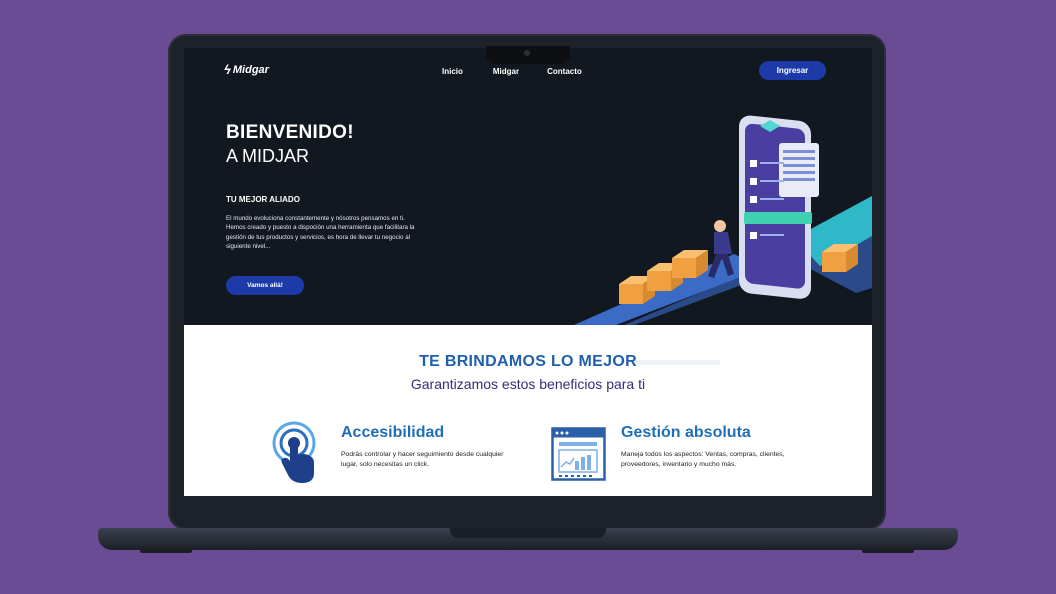 The height and width of the screenshot is (594, 1056). What do you see at coordinates (528, 533) in the screenshot?
I see `laptop-hinge-groove` at bounding box center [528, 533].